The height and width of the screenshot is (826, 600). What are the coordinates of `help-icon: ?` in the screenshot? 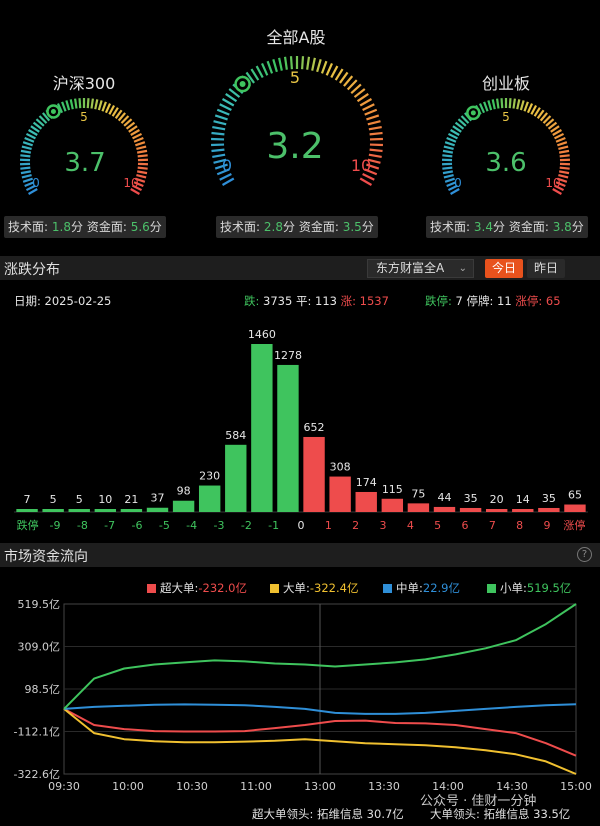 It's located at (584, 554).